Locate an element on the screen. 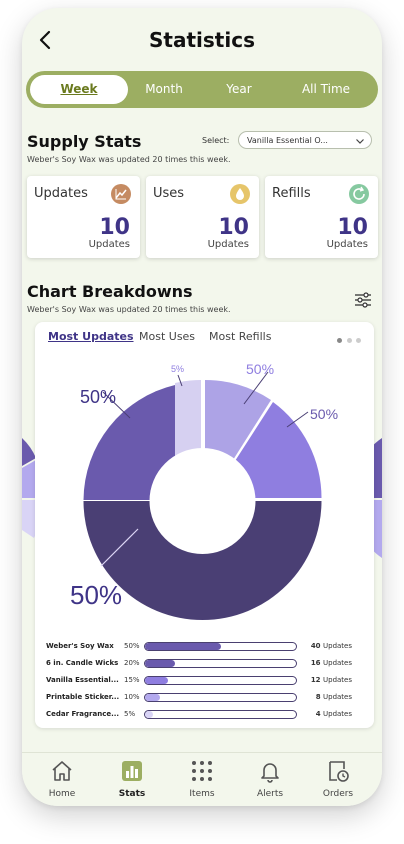 The image size is (404, 844). nav-label: Items is located at coordinates (202, 794).